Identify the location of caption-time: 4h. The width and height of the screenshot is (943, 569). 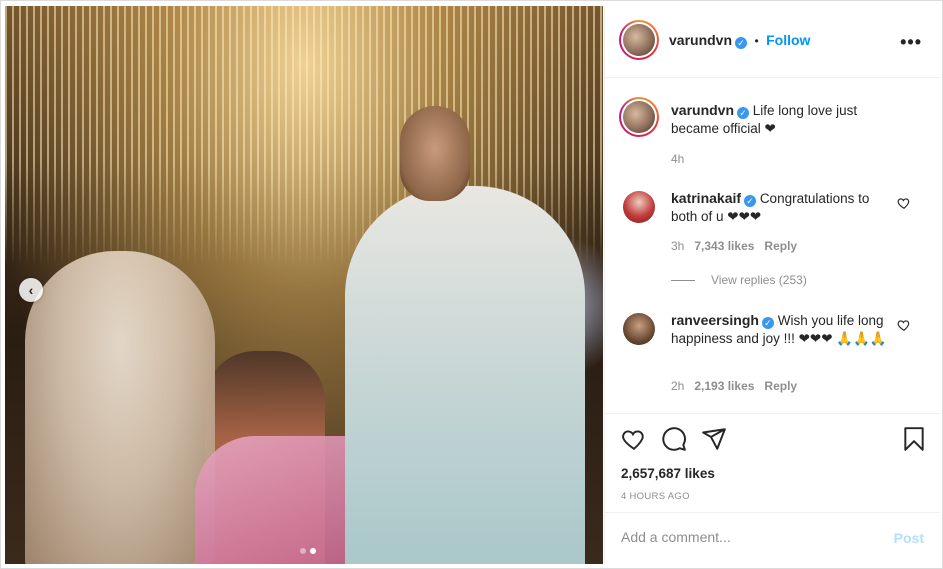
(677, 159).